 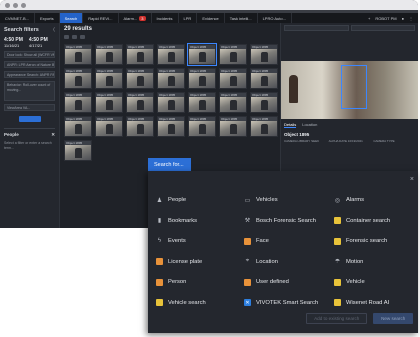 What do you see at coordinates (13, 42) in the screenshot?
I see `time-from: 4:50 PM 11/16/21` at bounding box center [13, 42].